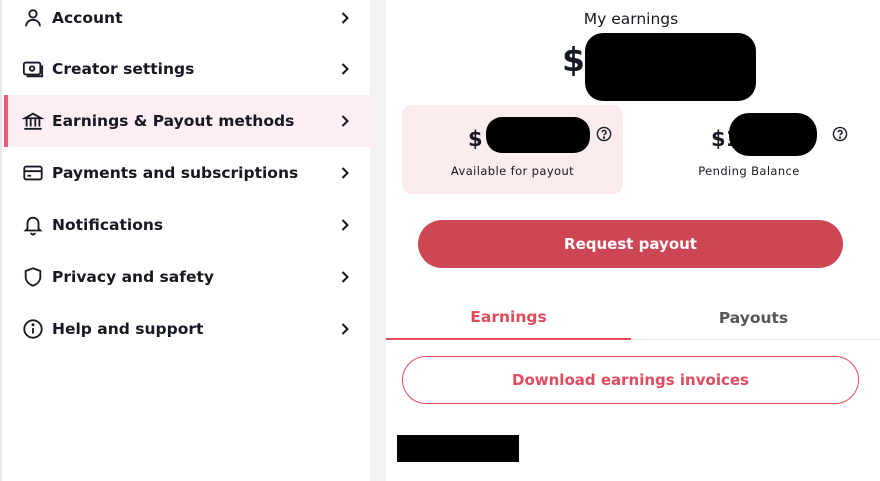  I want to click on total-earnings-currency: $, so click(573, 59).